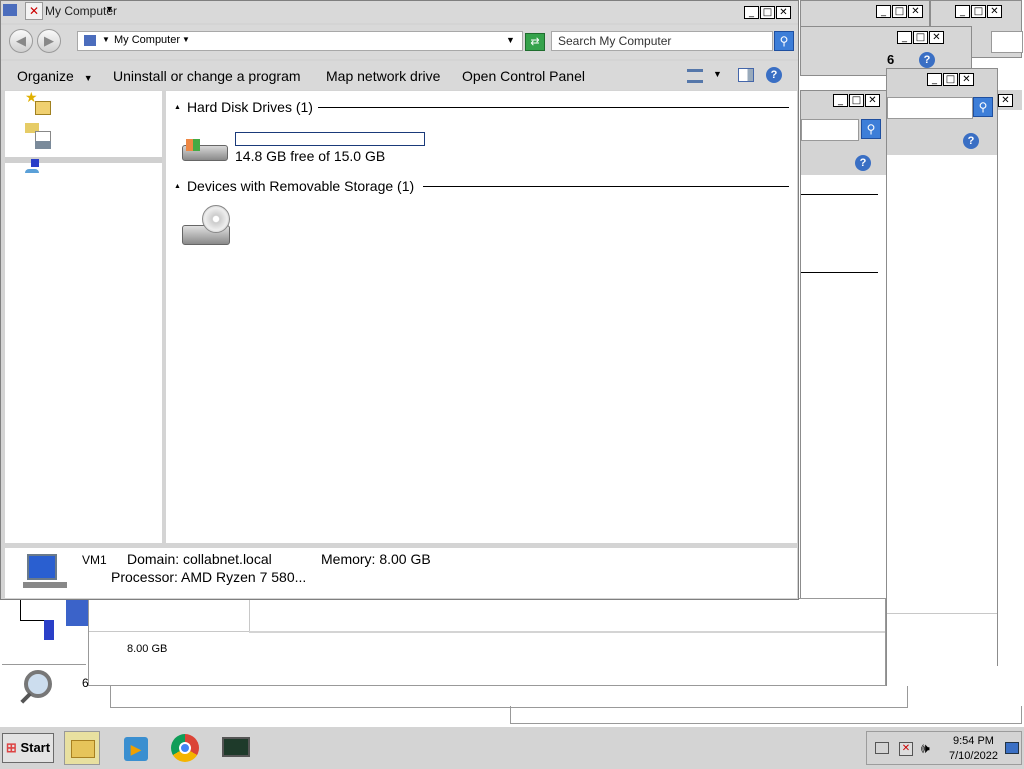 The image size is (1024, 769). Describe the element at coordinates (376, 559) in the screenshot. I see `memory-label: Memory: 8.00 GB` at that location.